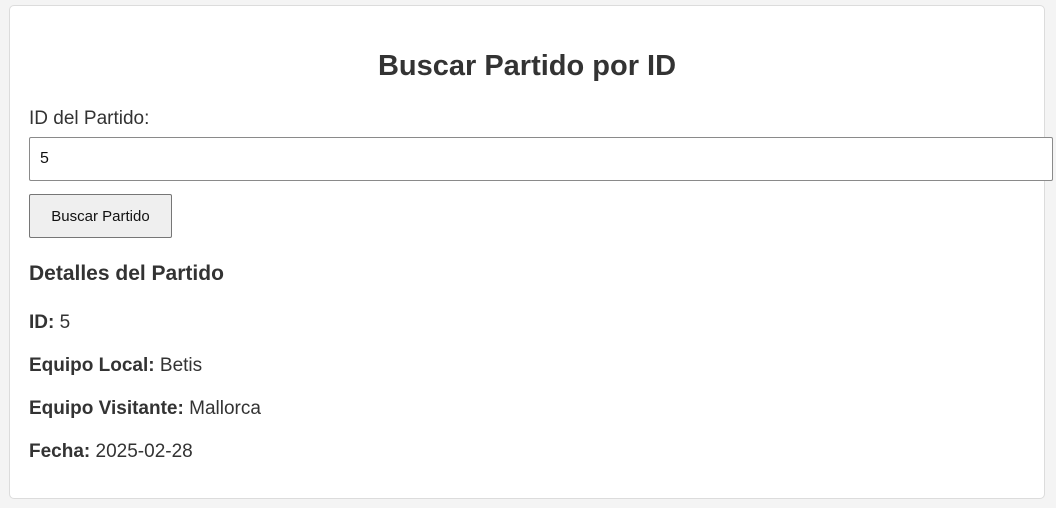 This screenshot has width=1056, height=508. Describe the element at coordinates (42, 322) in the screenshot. I see `detail-label-id: ID:` at that location.